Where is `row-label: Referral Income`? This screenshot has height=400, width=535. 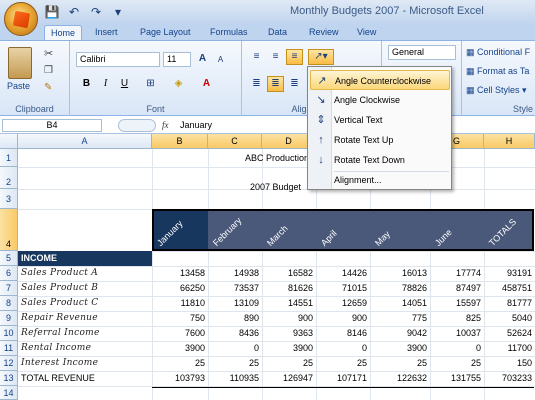
row-label: Referral Income is located at coordinates (60, 333).